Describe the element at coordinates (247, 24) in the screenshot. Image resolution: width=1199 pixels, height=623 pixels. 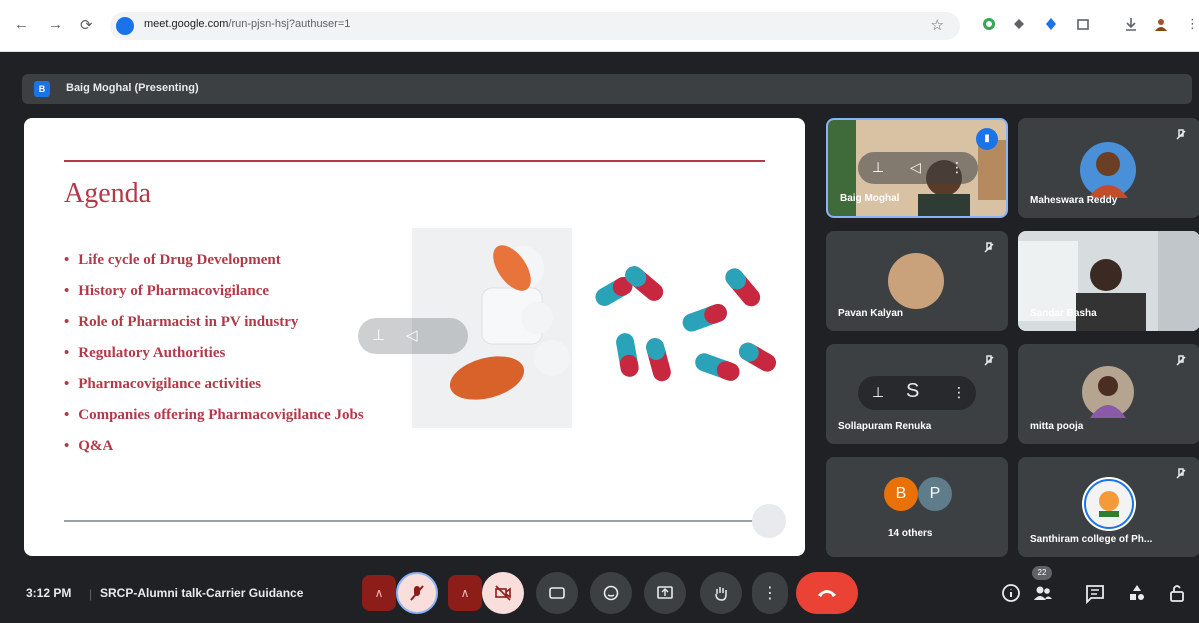
I see `url-text: meet.google.com/run-pjsn-hsj?authuser=1` at that location.